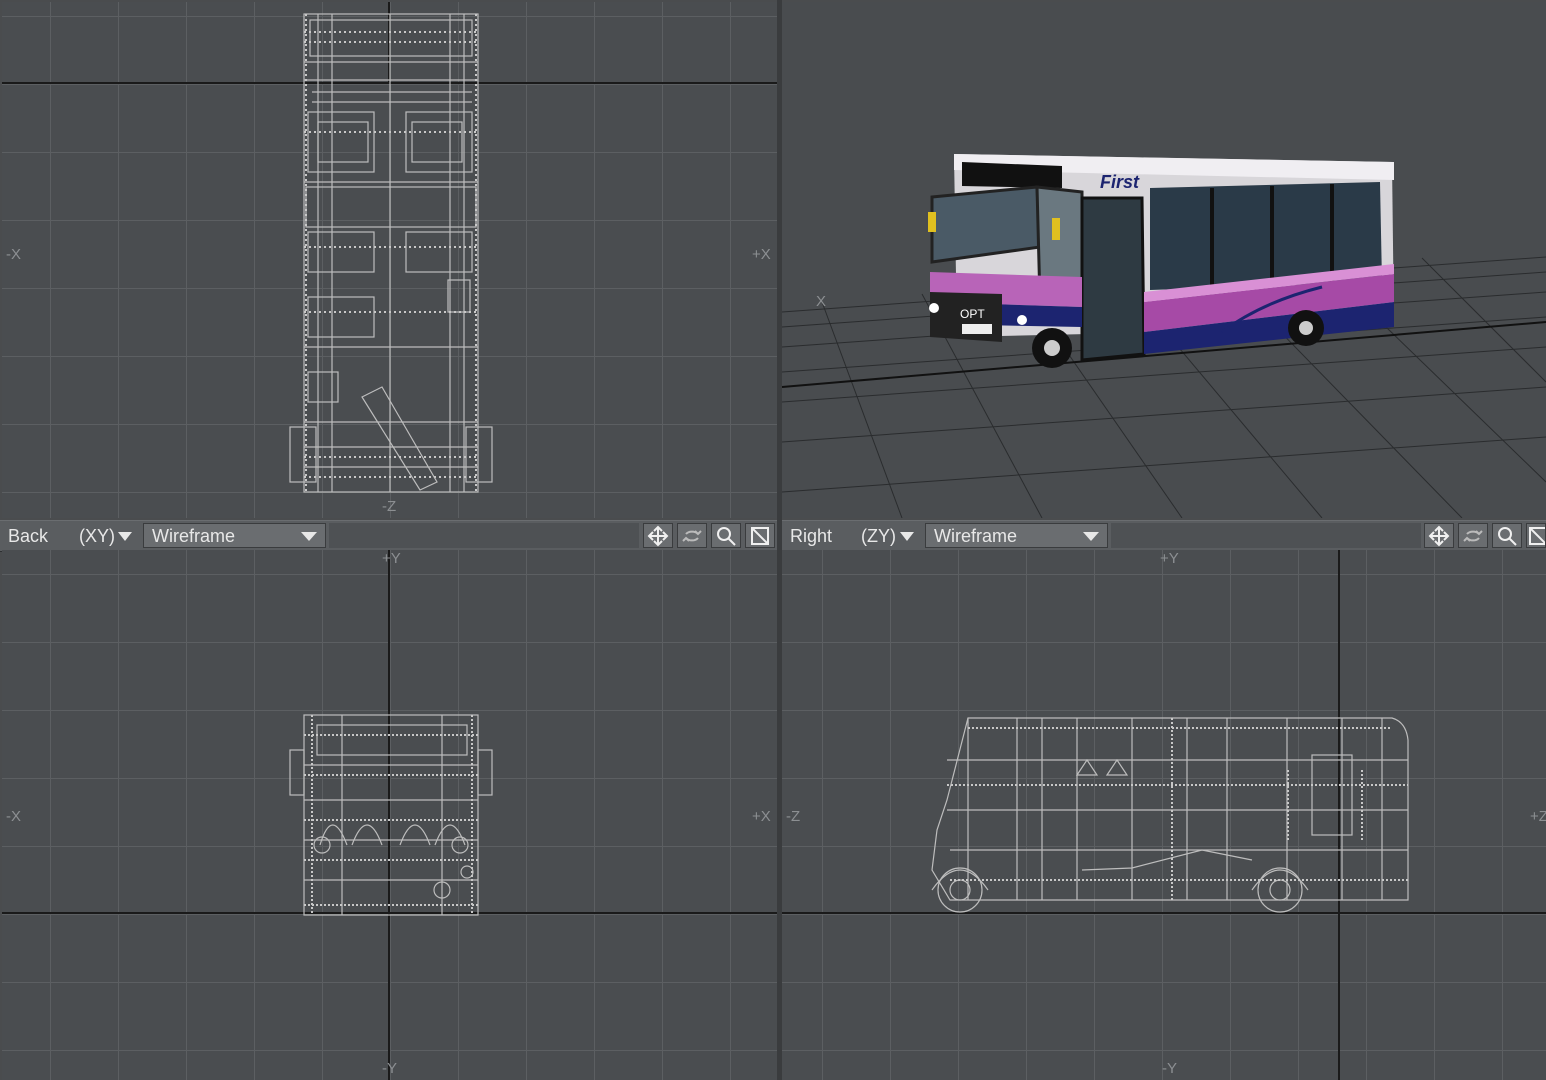  What do you see at coordinates (821, 301) in the screenshot?
I see `axis-label-x: X` at bounding box center [821, 301].